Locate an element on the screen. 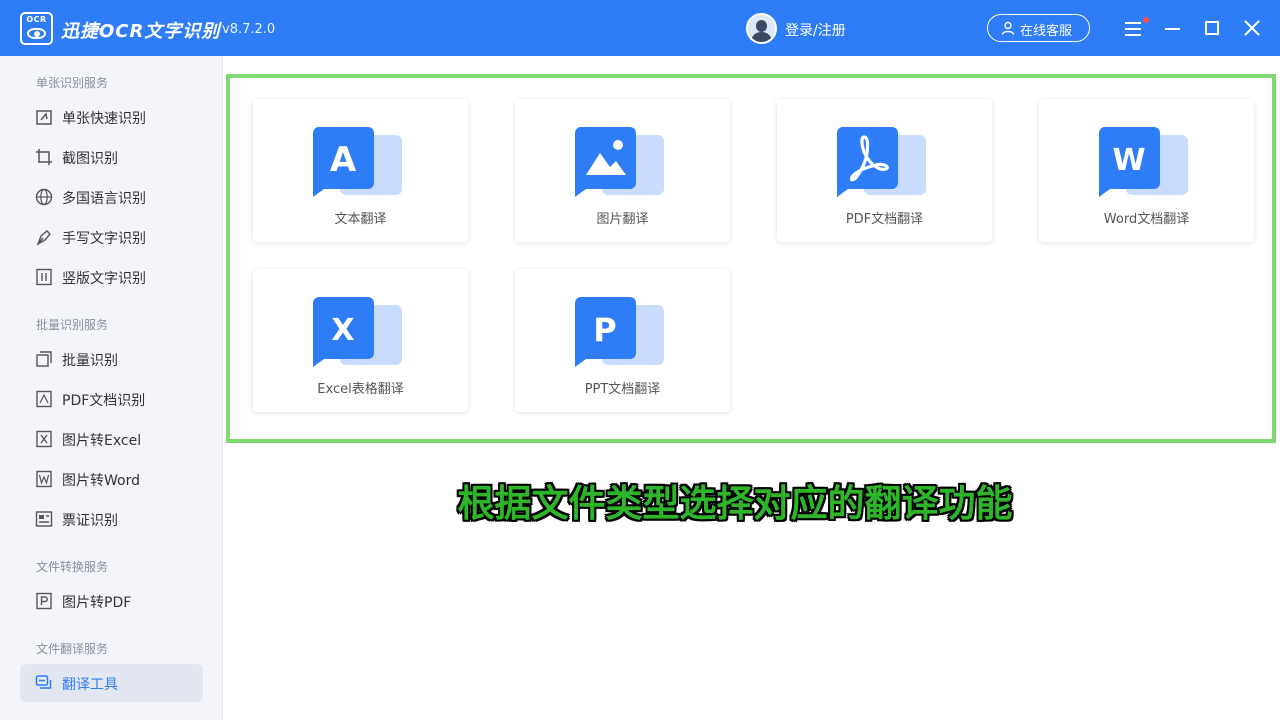 The height and width of the screenshot is (720, 1280). sidebar-item-label: 图片转Excel is located at coordinates (102, 441).